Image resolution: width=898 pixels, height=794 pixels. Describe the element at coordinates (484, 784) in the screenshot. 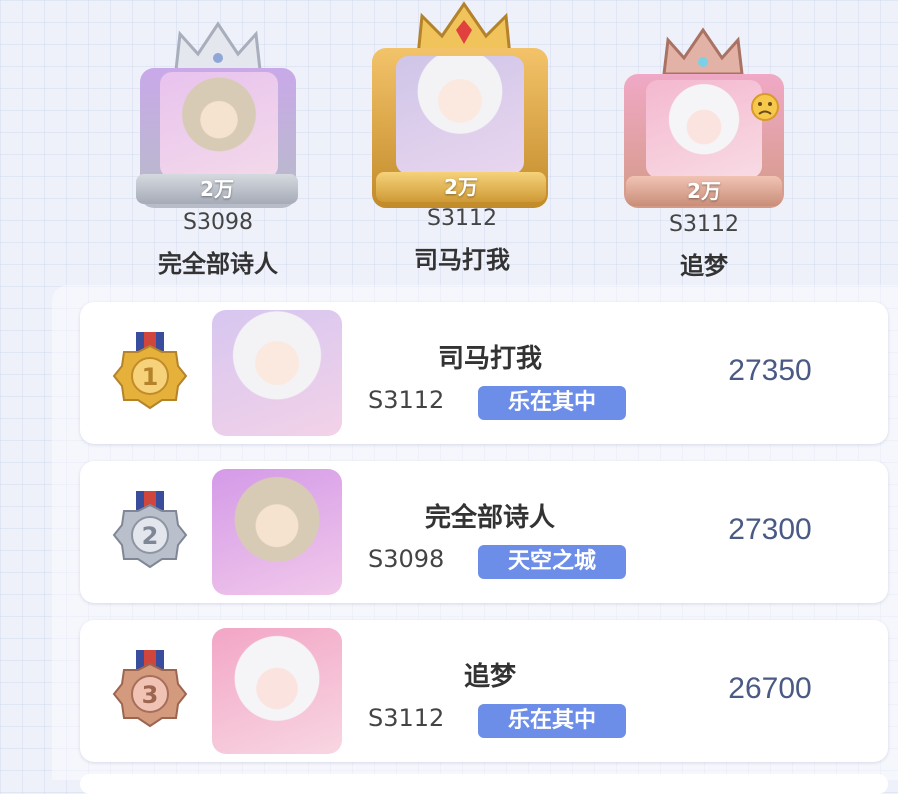

I see `ranking-row-4-partial` at that location.